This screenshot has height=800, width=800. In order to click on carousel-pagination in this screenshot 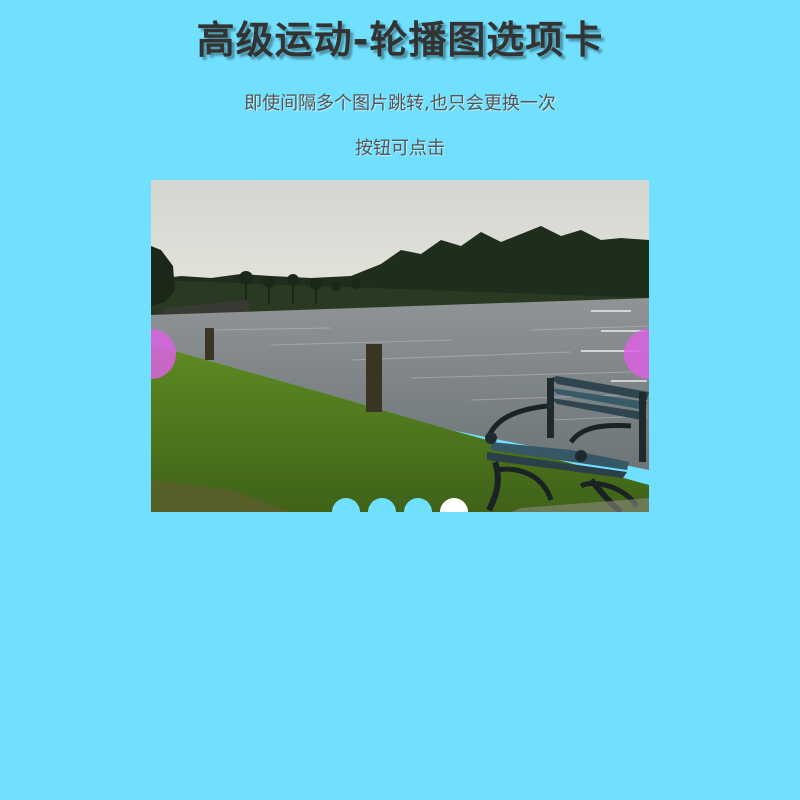, I will do `click(400, 505)`.